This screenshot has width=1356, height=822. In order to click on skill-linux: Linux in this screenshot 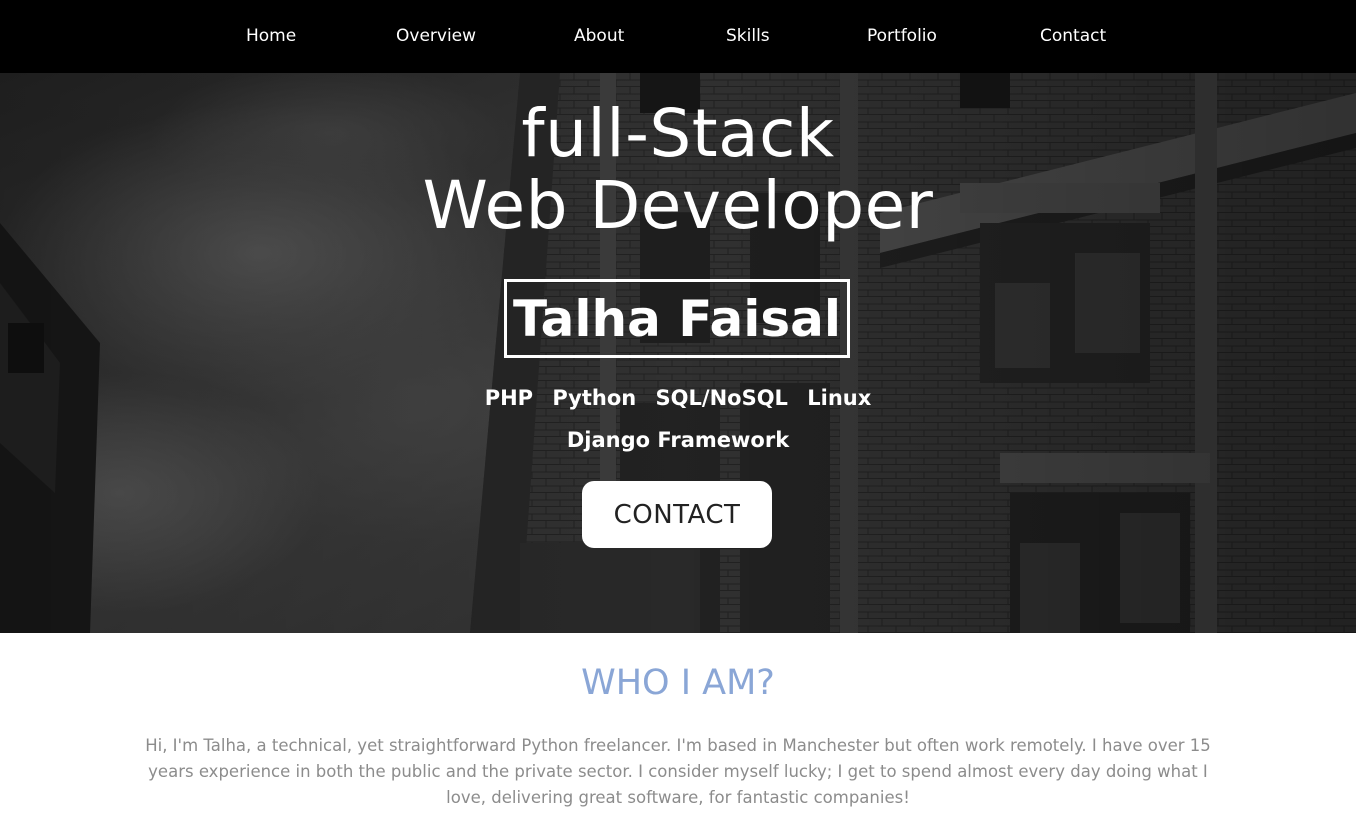, I will do `click(839, 398)`.